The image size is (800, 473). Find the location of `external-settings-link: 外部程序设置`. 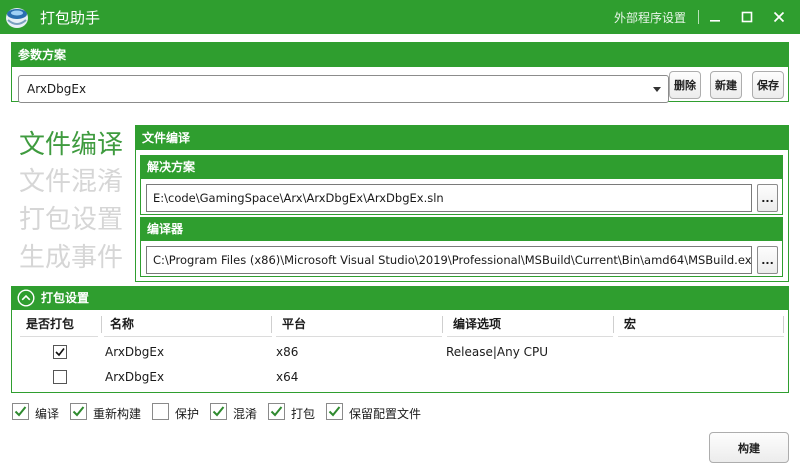

external-settings-link: 外部程序设置 is located at coordinates (650, 17).